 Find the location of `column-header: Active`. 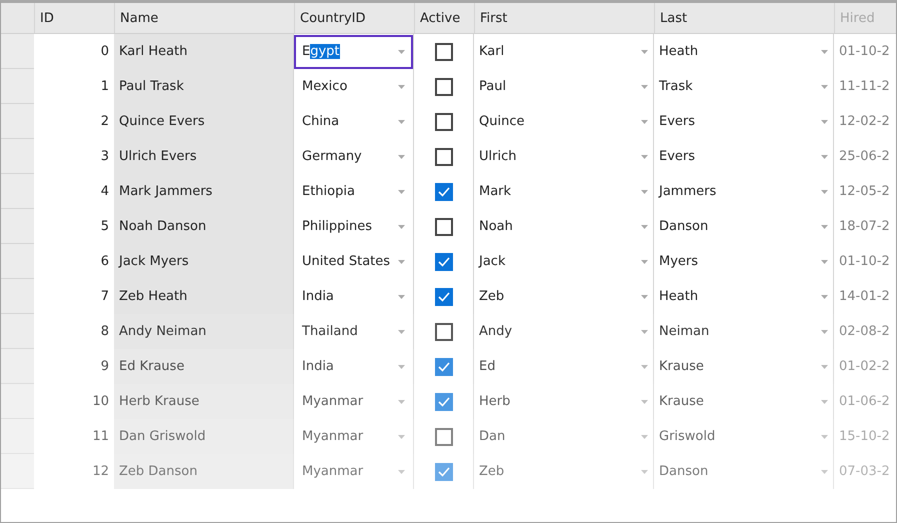

column-header: Active is located at coordinates (444, 18).